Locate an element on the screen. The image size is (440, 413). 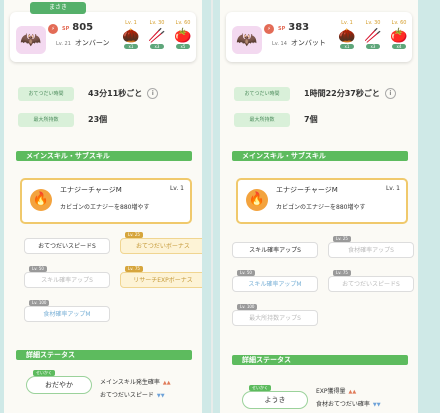
ingredient-list: Lv. 1 🌰 x1 Lv. 30 🥢 x3 Lv. 60 🍅 x5 is located at coordinates (157, 39).